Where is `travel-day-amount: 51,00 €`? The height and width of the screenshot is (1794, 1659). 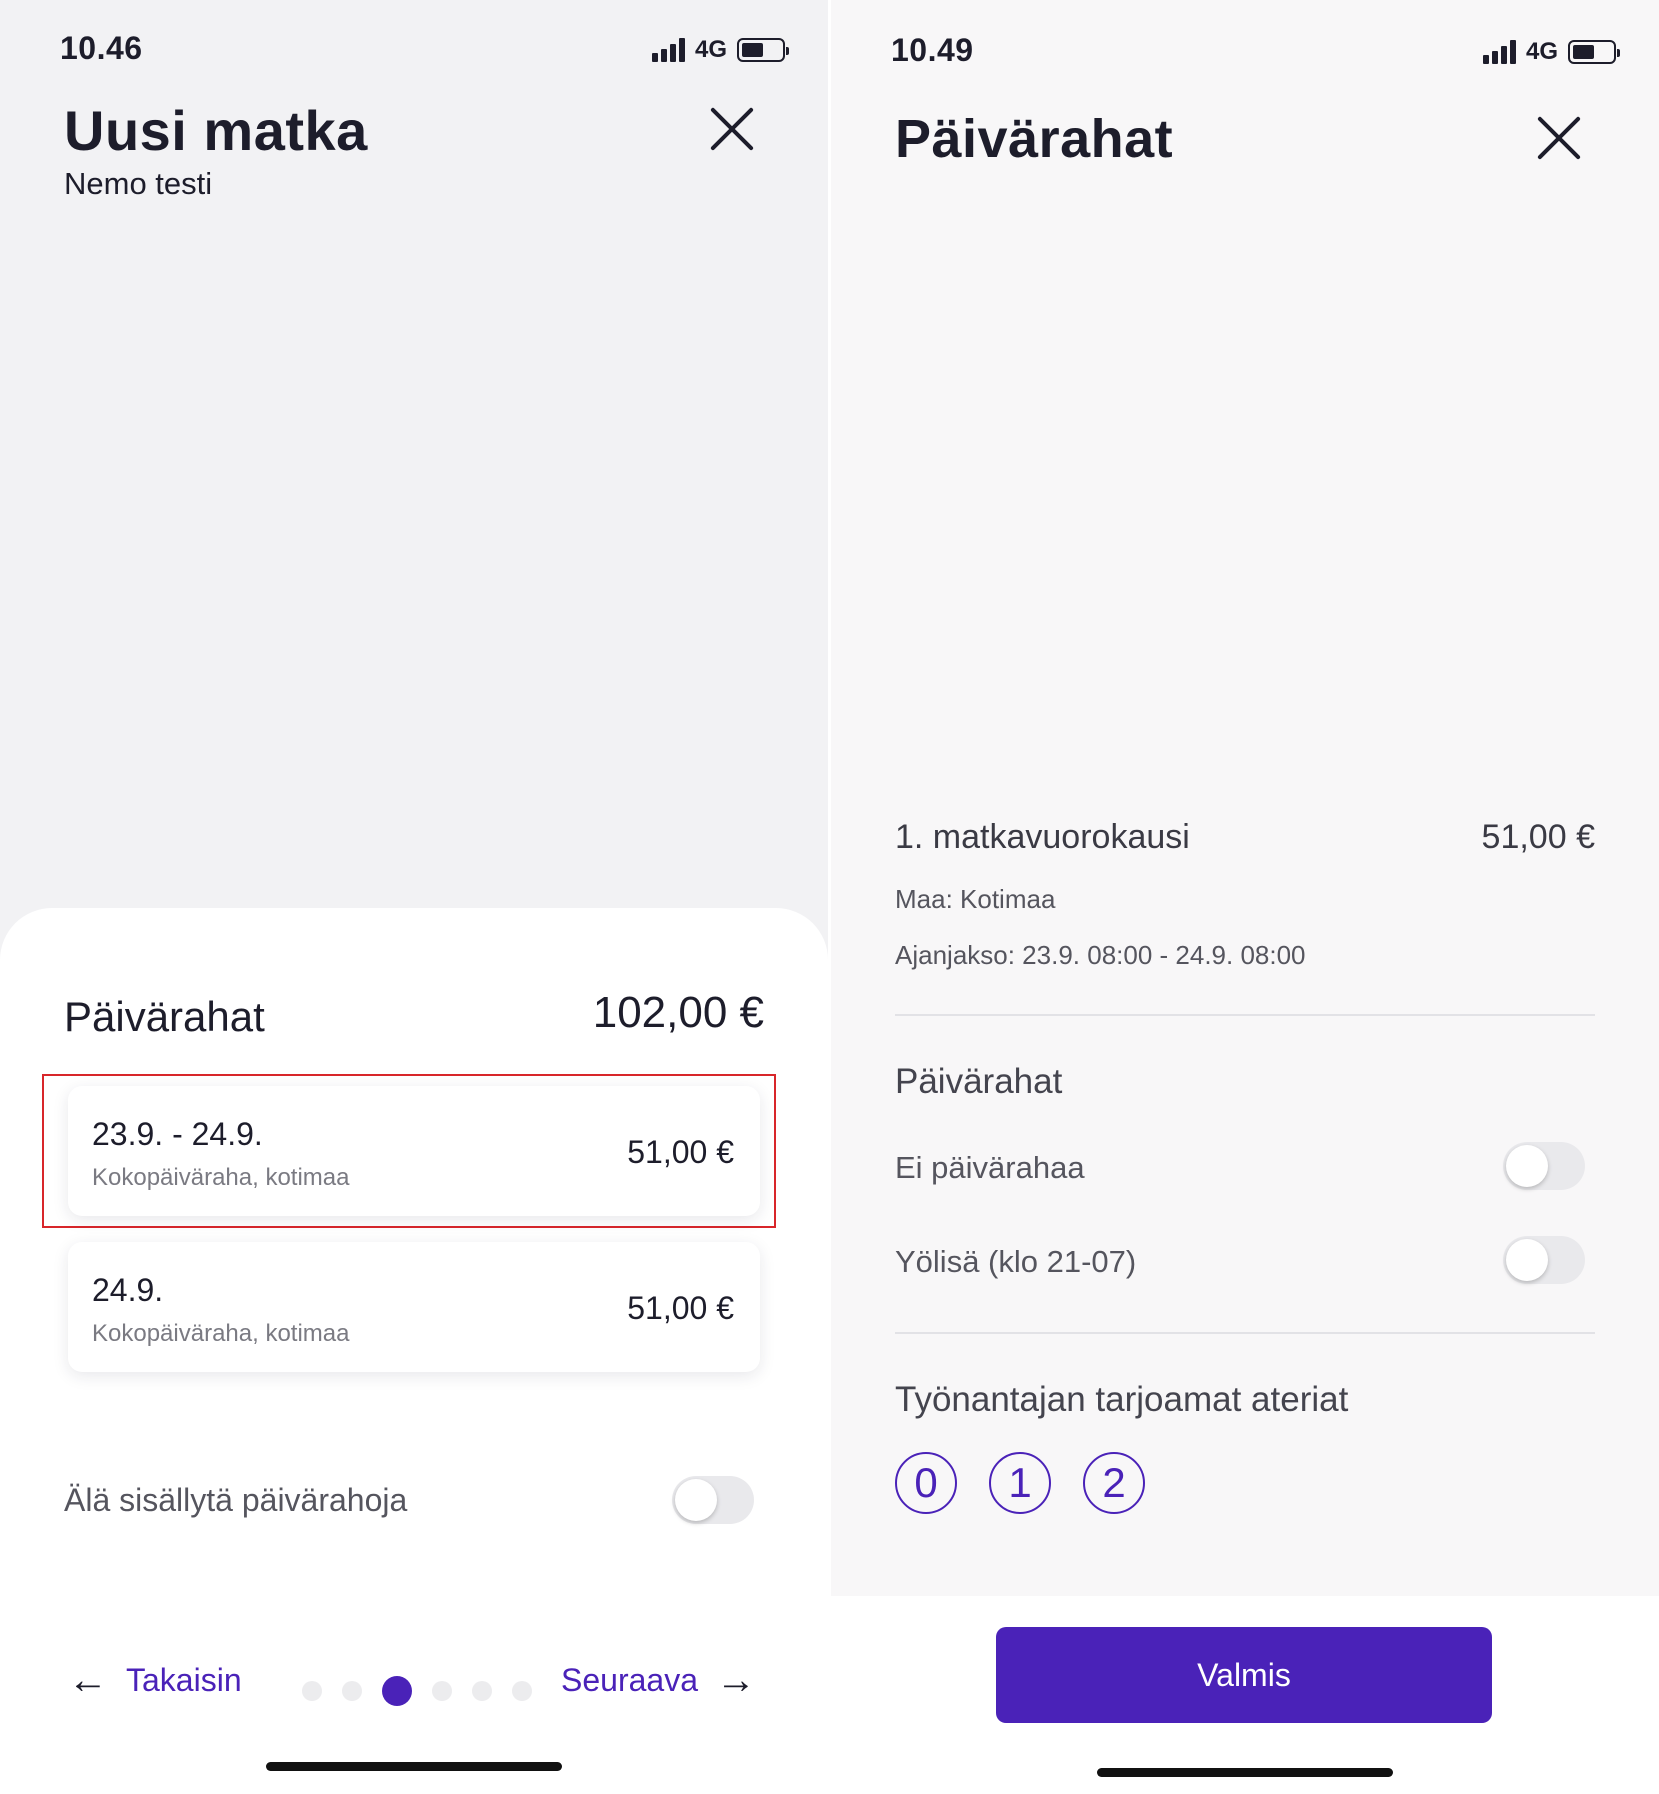
travel-day-amount: 51,00 € is located at coordinates (1538, 837).